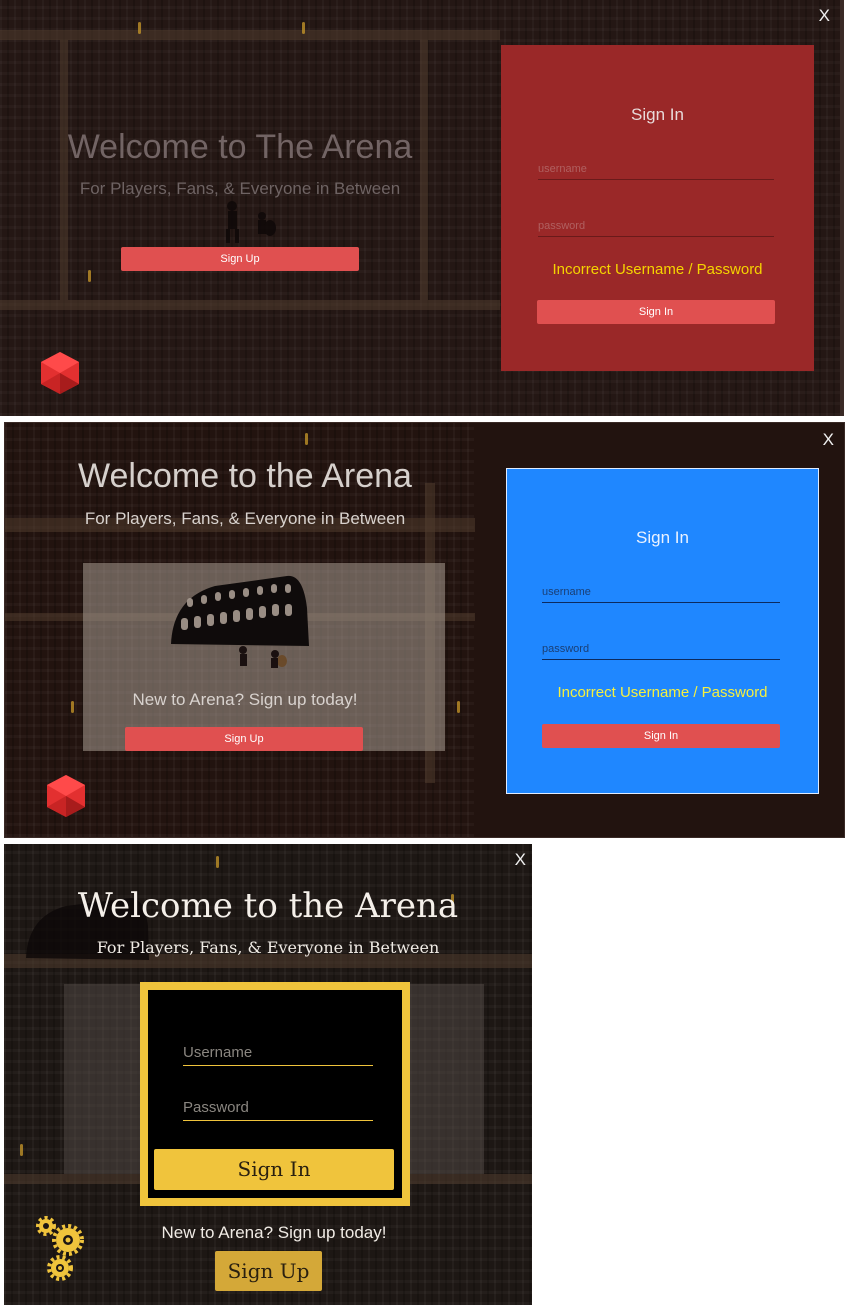  I want to click on sign-in-panel: Username Password Sign In, so click(275, 1094).